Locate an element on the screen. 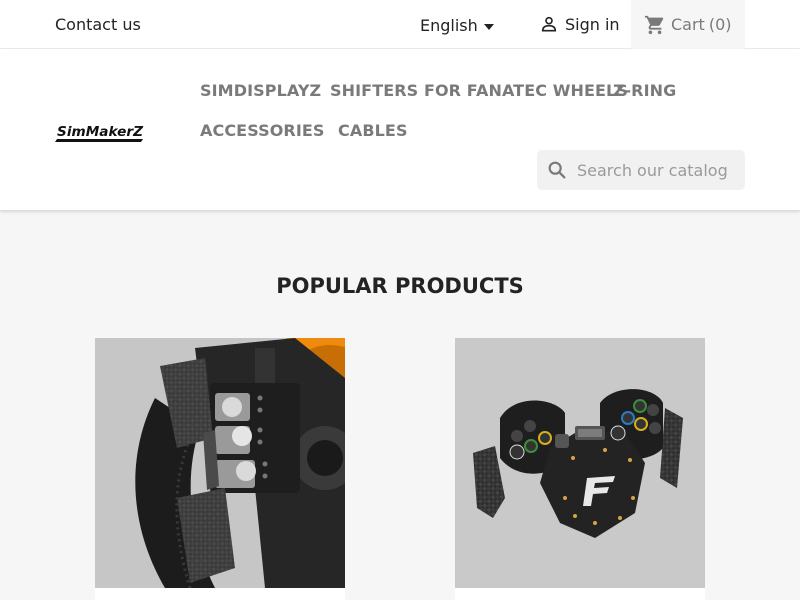  menu-item-accessories: ACCESSORIES is located at coordinates (262, 130).